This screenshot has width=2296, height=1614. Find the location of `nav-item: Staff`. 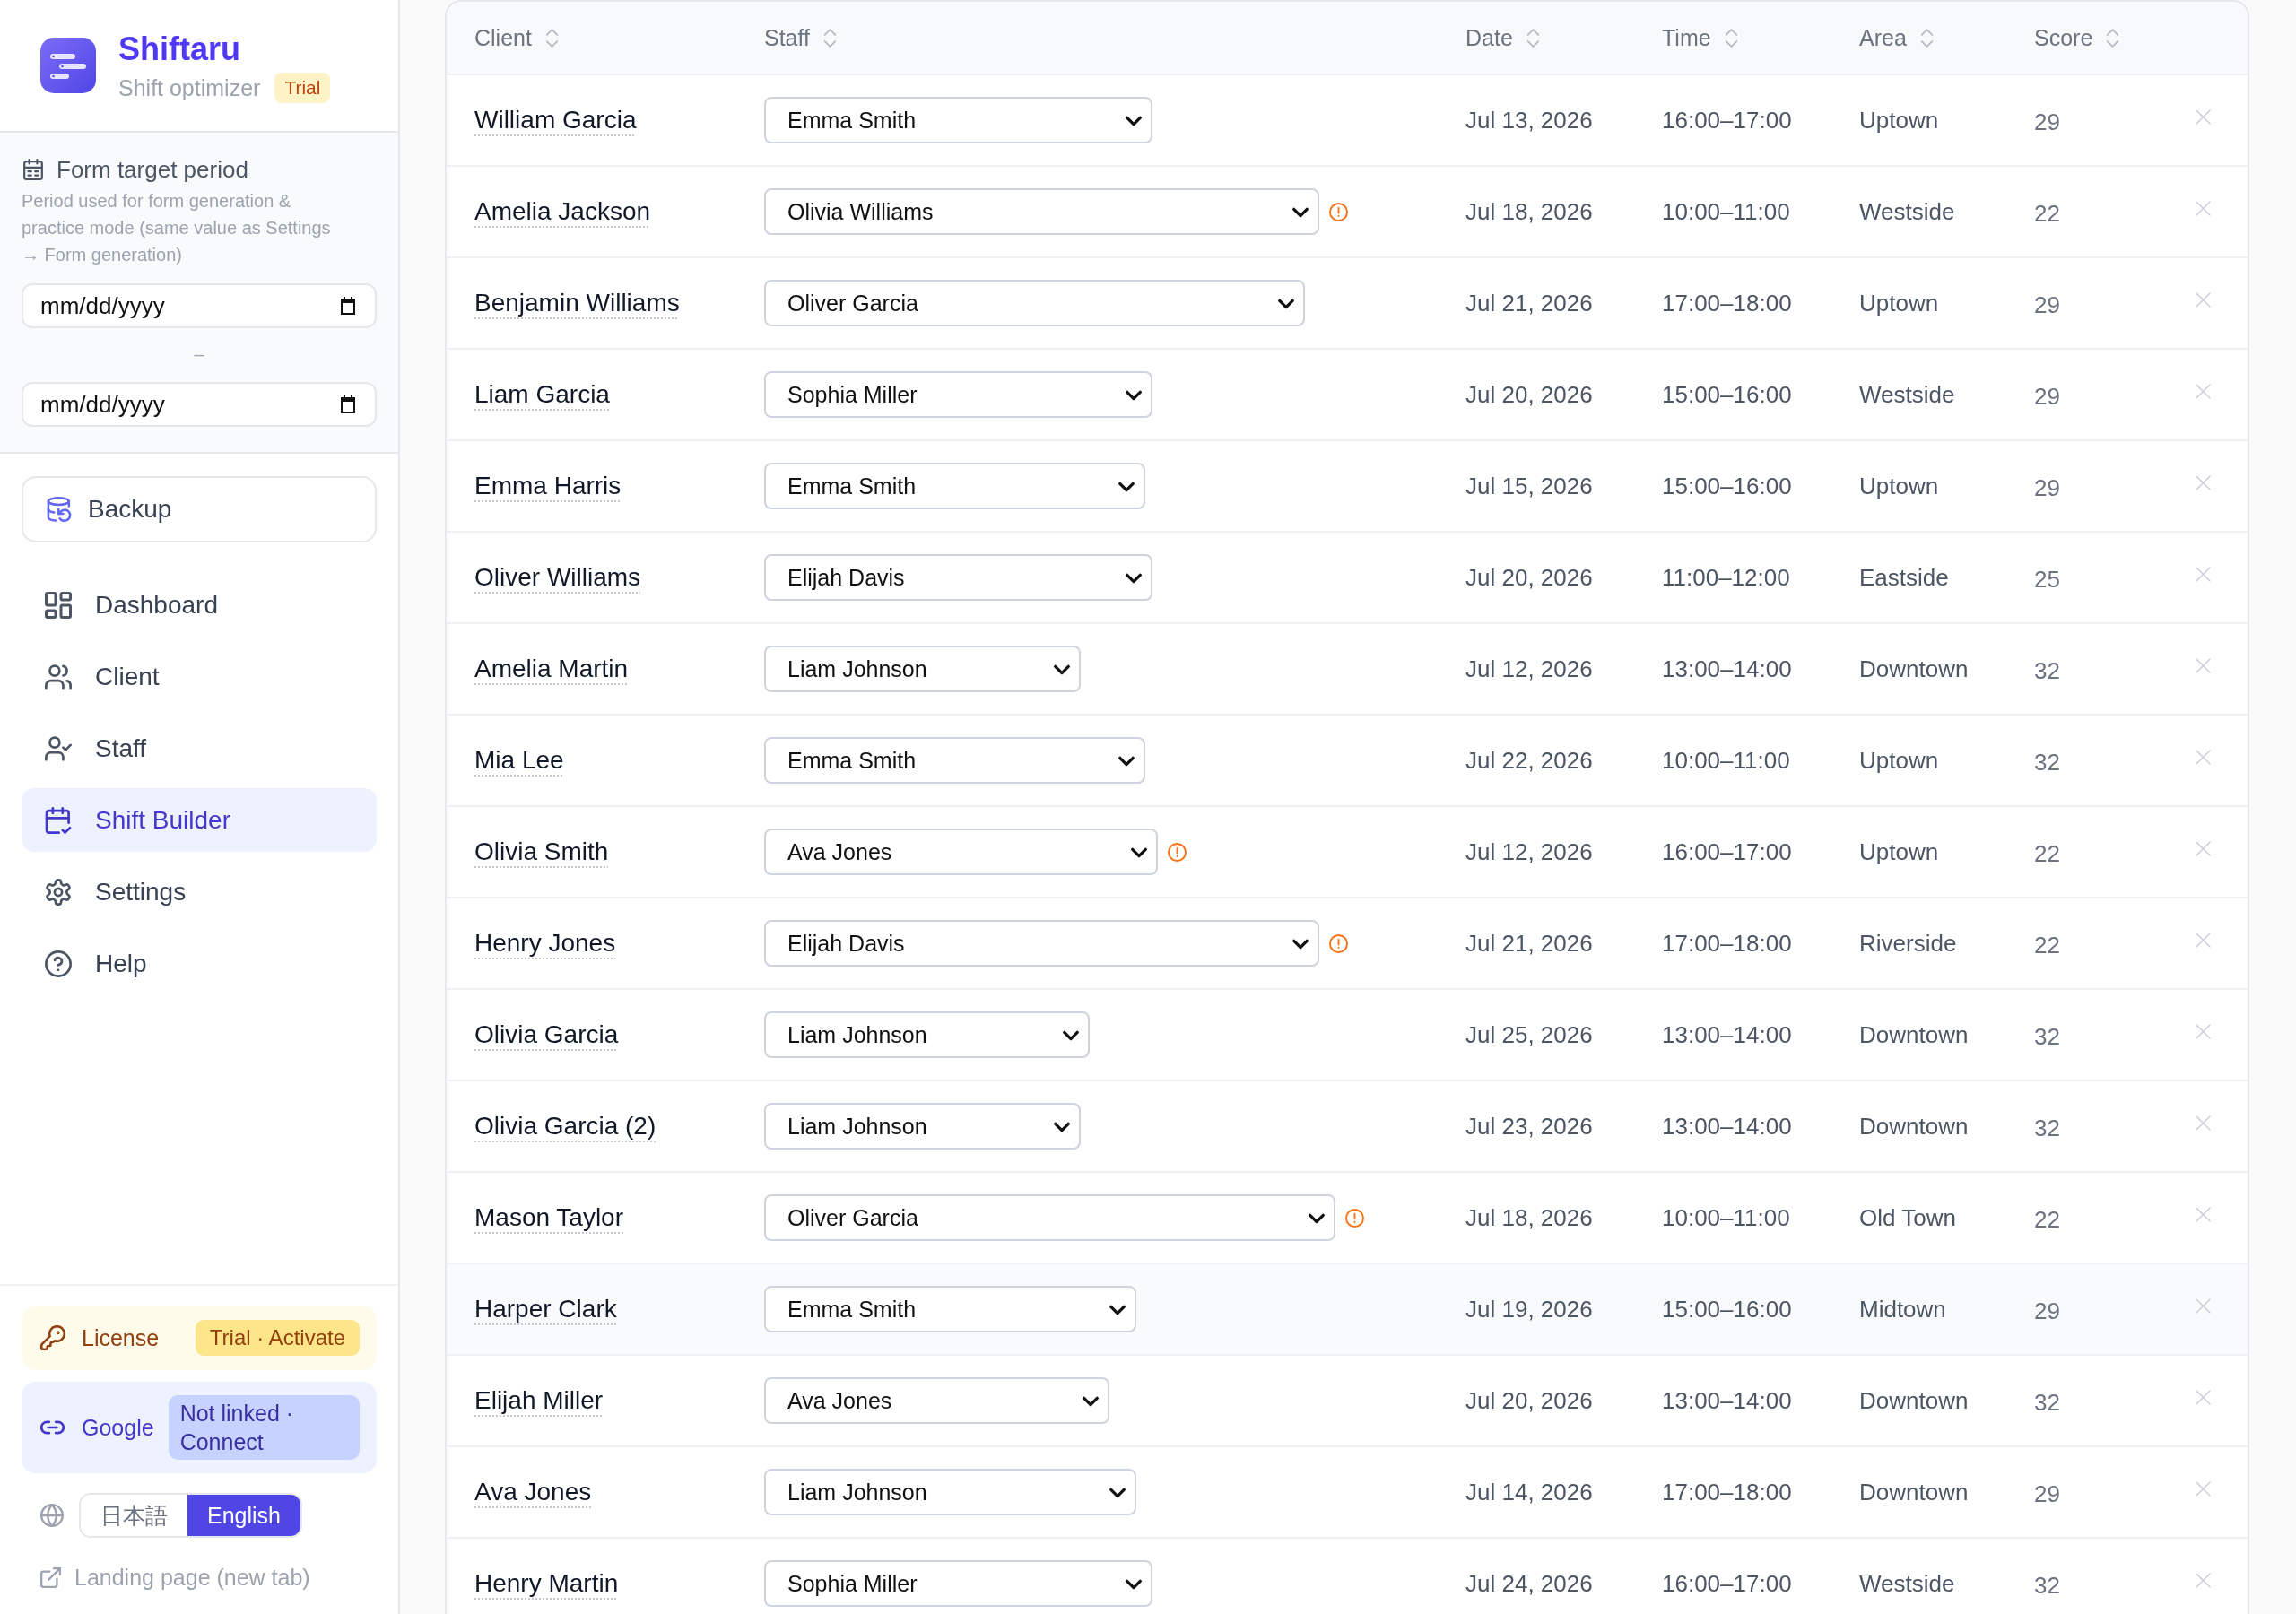

nav-item: Staff is located at coordinates (199, 748).